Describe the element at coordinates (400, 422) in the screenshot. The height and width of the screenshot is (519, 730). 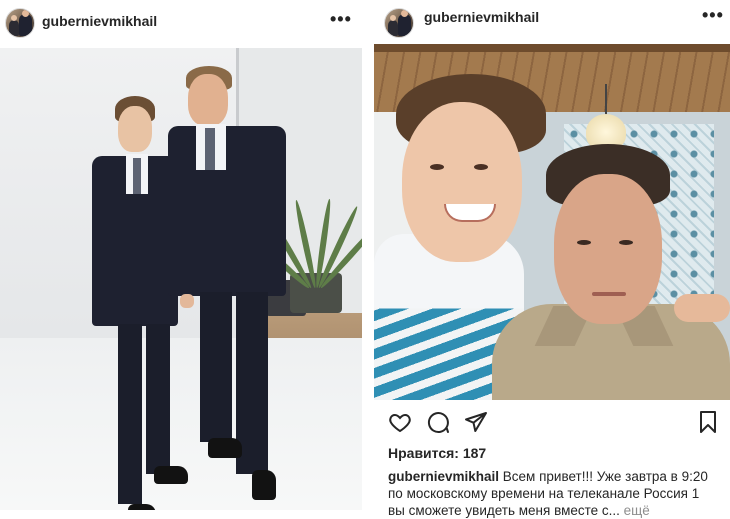
I see `heart-icon` at that location.